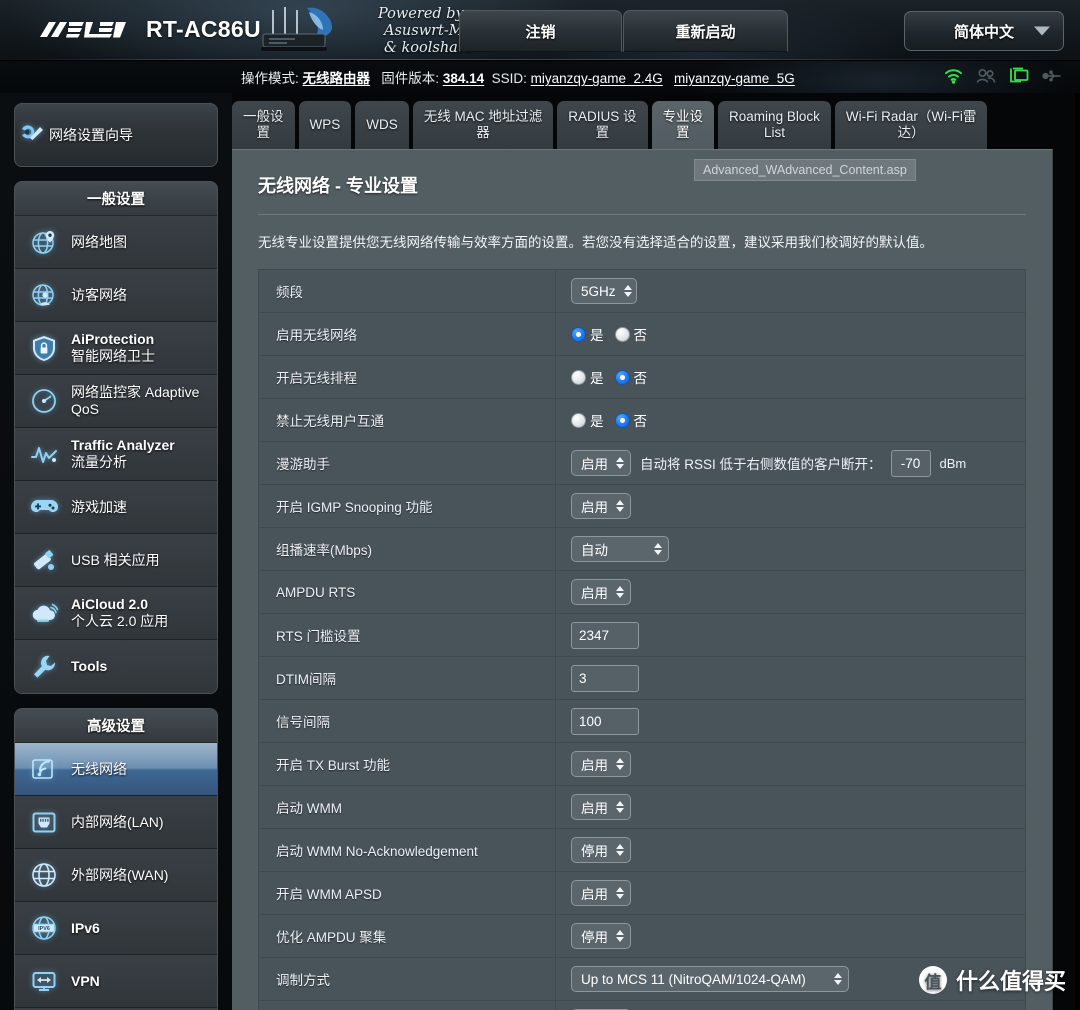  Describe the element at coordinates (594, 937) in the screenshot. I see `optimize-ampdu-value: 停用` at that location.